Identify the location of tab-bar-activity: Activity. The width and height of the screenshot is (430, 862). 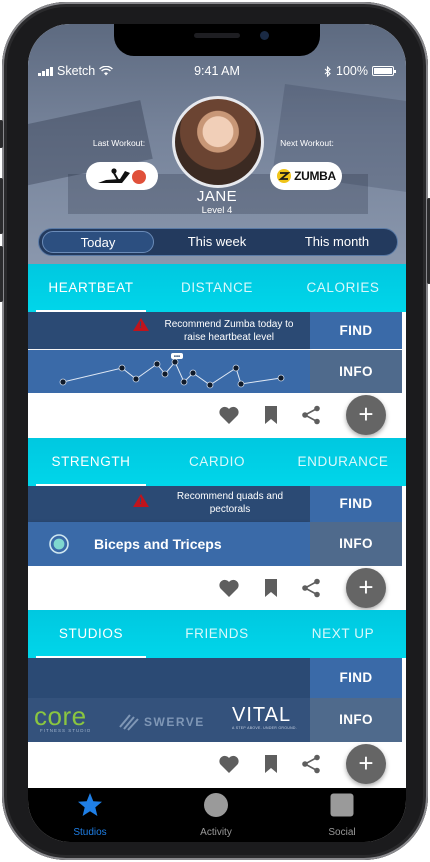
(216, 815).